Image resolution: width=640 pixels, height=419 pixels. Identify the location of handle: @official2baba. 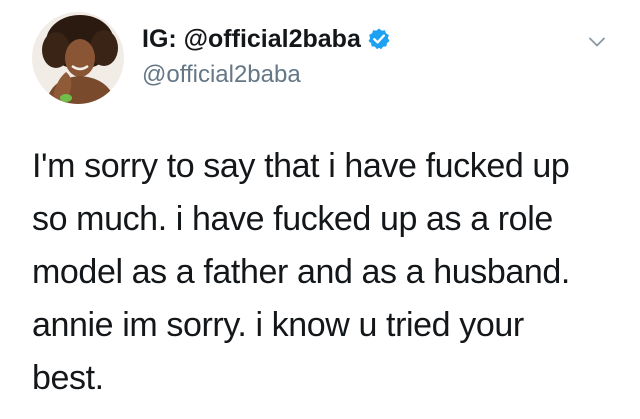
(221, 75).